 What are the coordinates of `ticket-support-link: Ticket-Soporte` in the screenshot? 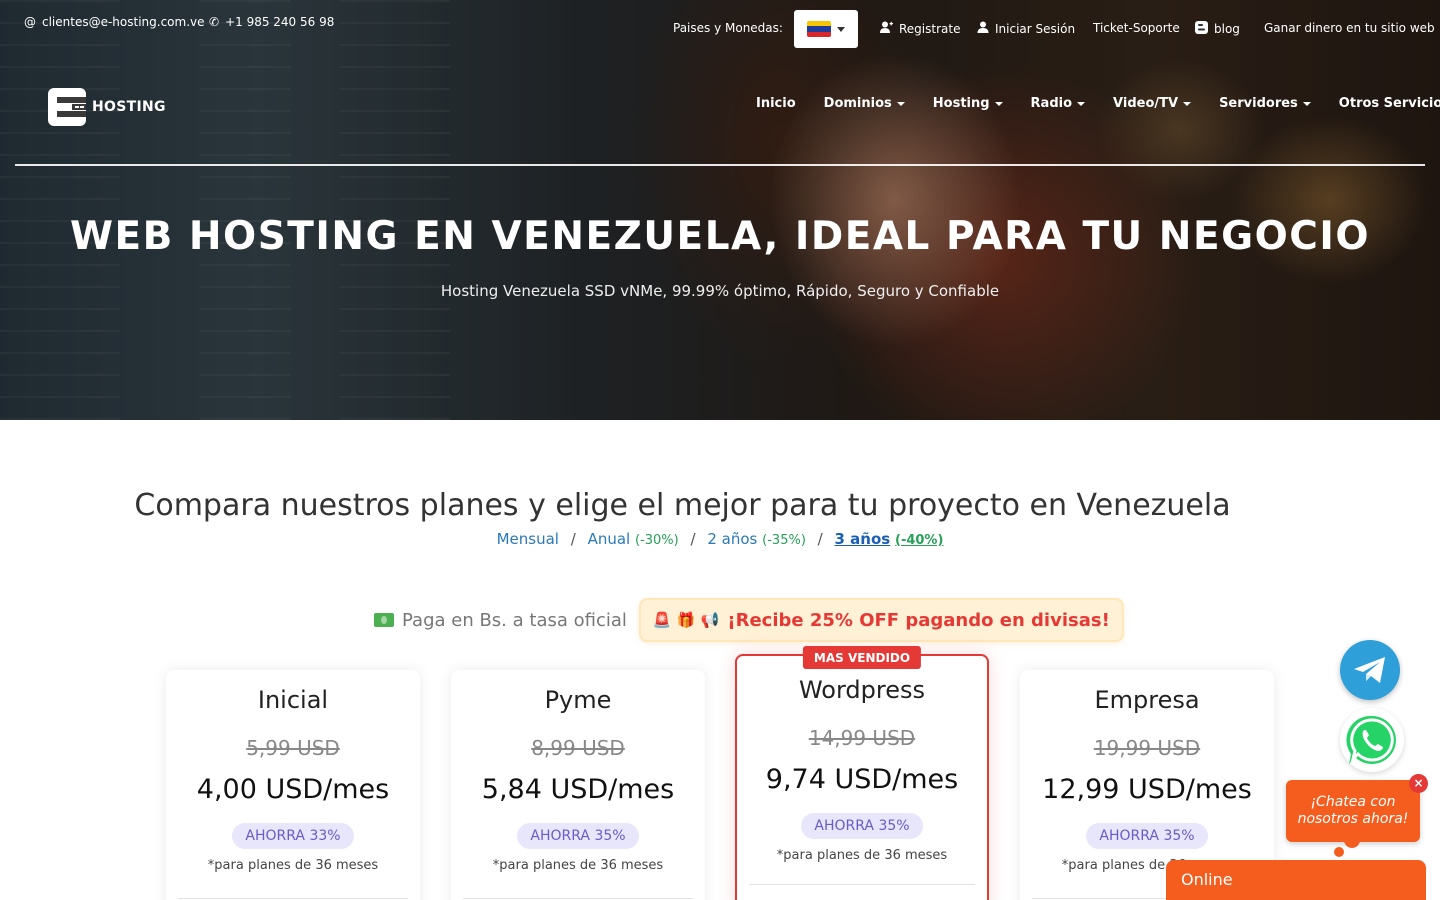 It's located at (1136, 28).